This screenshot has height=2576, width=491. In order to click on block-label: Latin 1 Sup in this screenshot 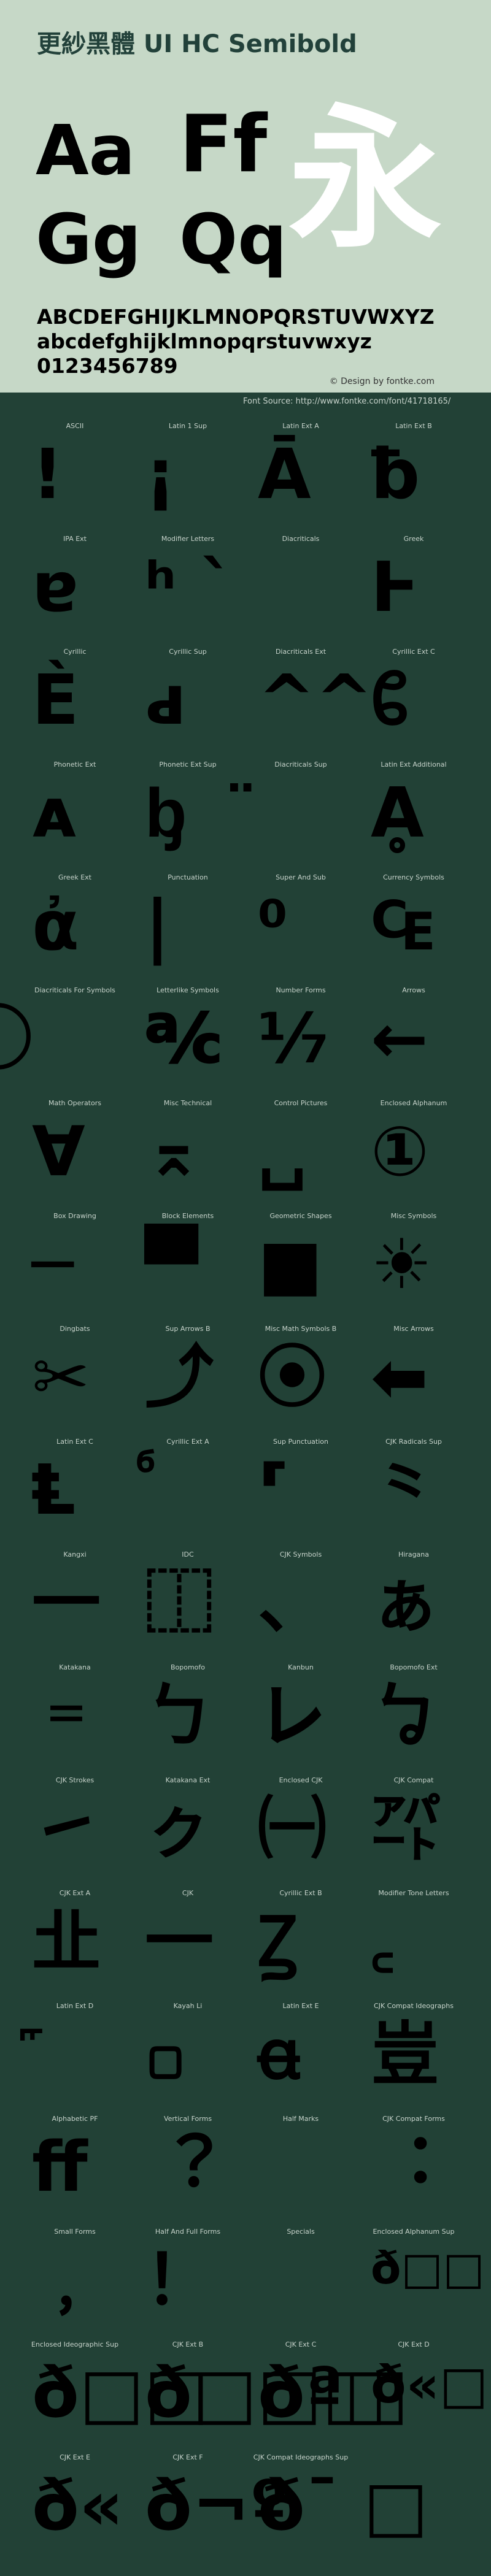, I will do `click(188, 426)`.